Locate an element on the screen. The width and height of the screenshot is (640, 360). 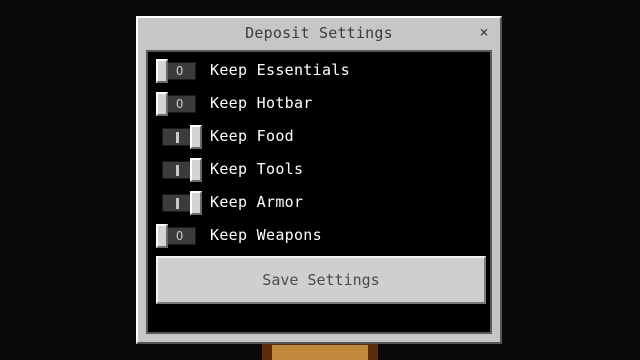
setting-row-keep-food: Keep Food is located at coordinates (225, 136).